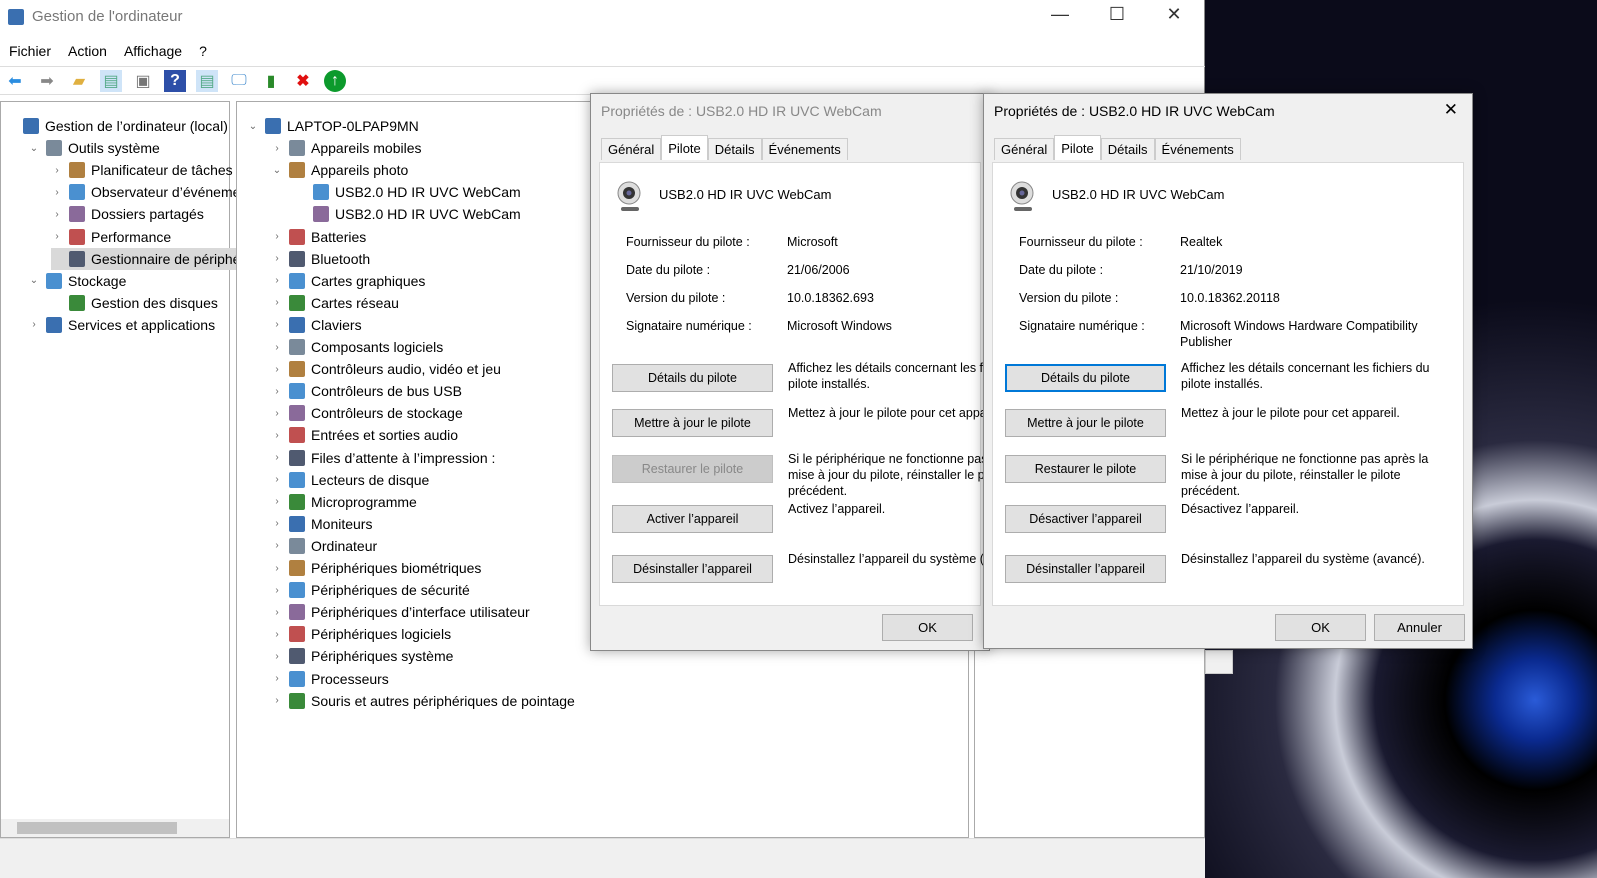  Describe the element at coordinates (1085, 519) in the screenshot. I see `disable-device-button: Désactiver l’appareil` at that location.